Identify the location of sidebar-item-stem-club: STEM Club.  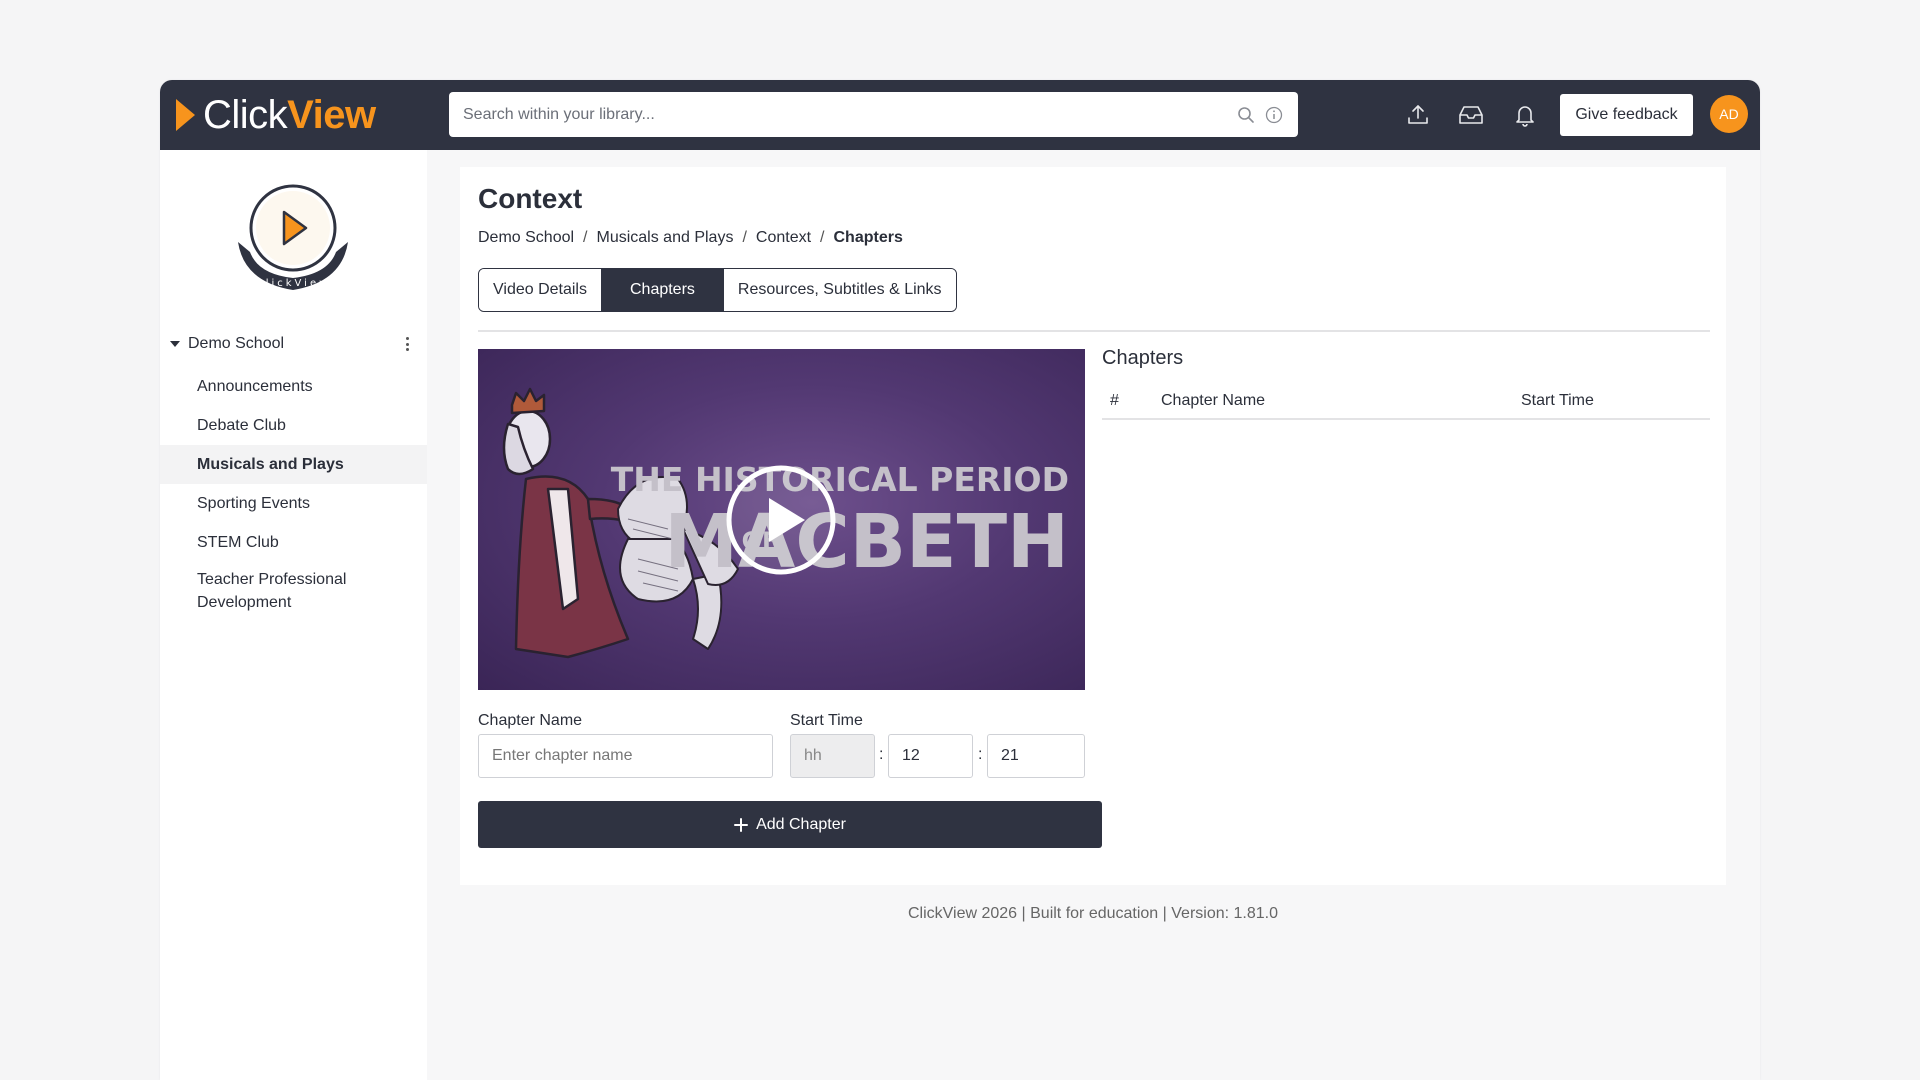
(293, 542).